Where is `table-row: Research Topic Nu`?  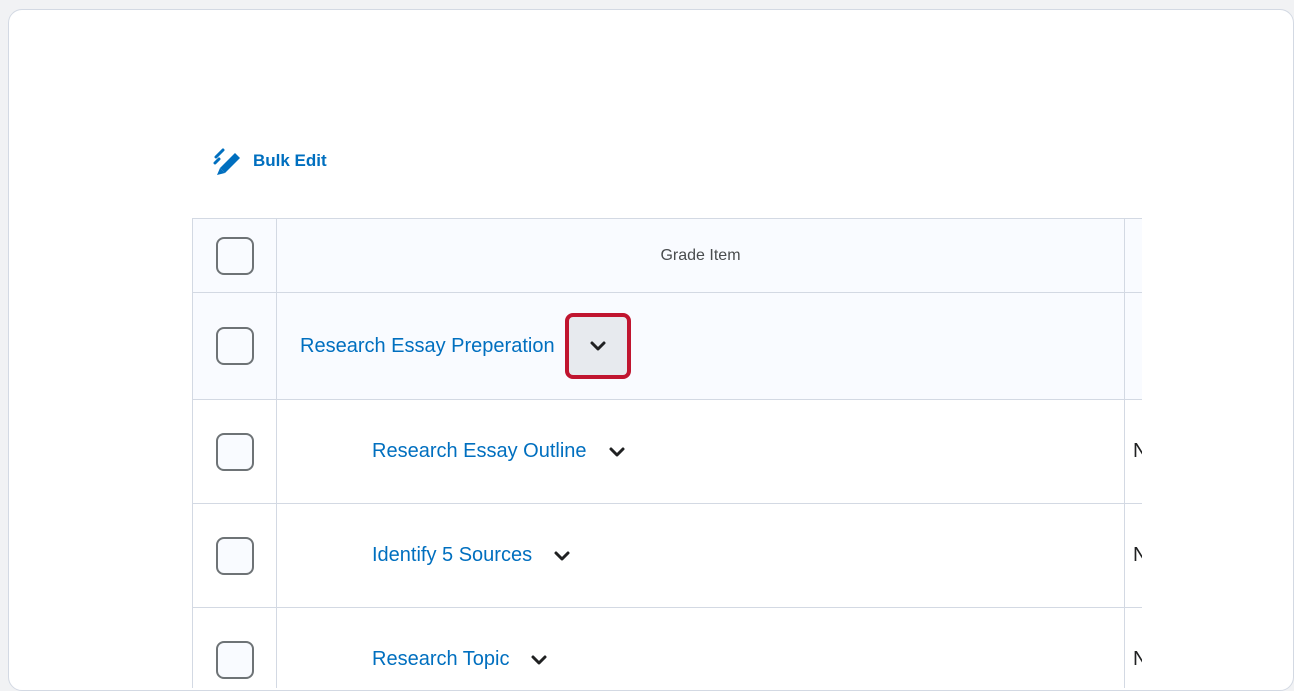
table-row: Research Topic Nu is located at coordinates (667, 647).